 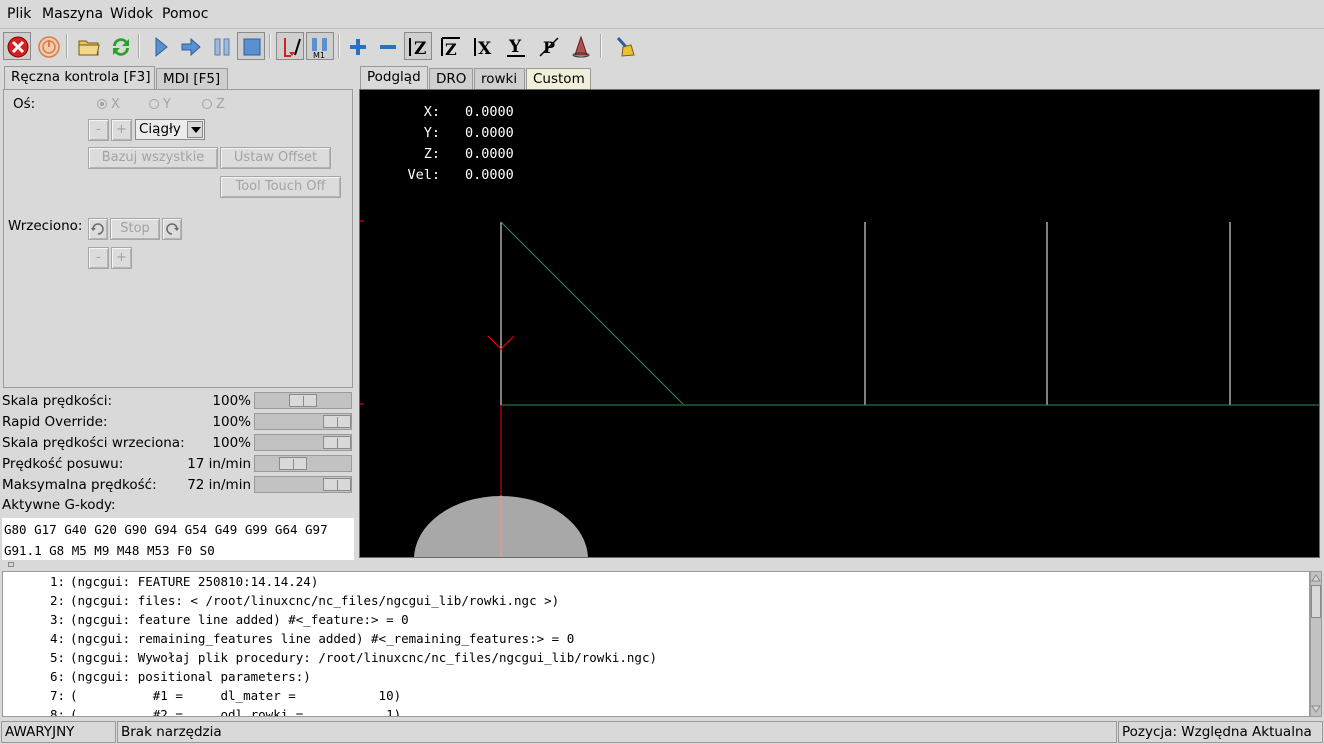 What do you see at coordinates (57, 657) in the screenshot?
I see `line-number: 5:` at bounding box center [57, 657].